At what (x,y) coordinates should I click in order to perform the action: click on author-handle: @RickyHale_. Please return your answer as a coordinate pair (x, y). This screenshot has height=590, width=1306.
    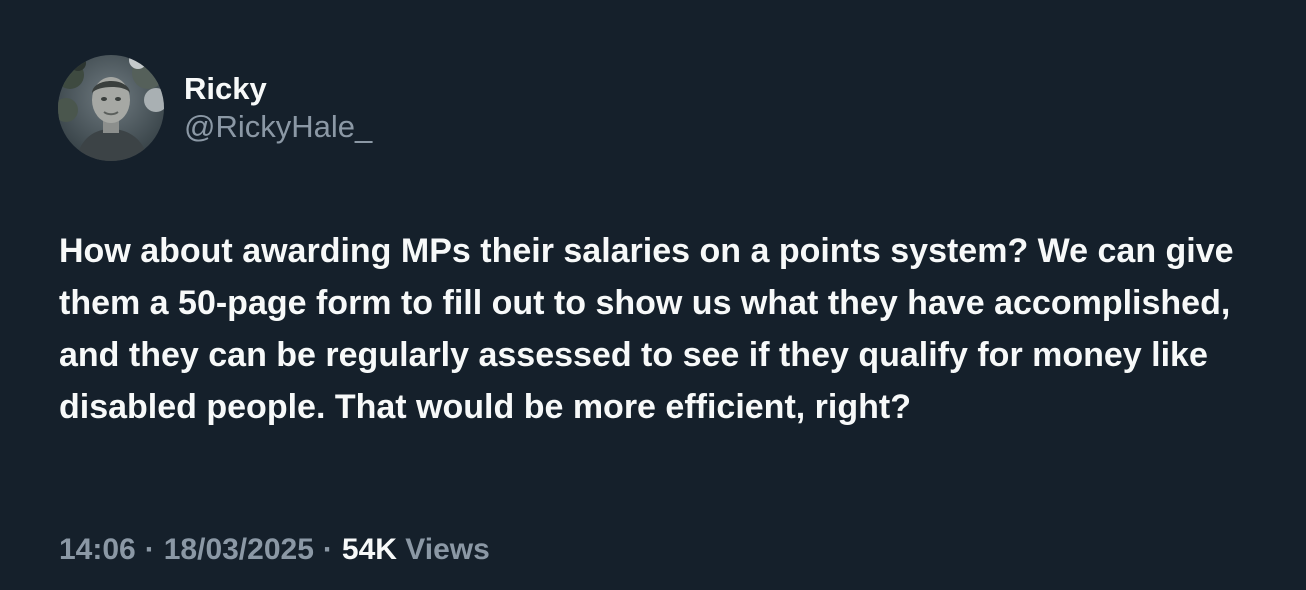
    Looking at the image, I should click on (278, 127).